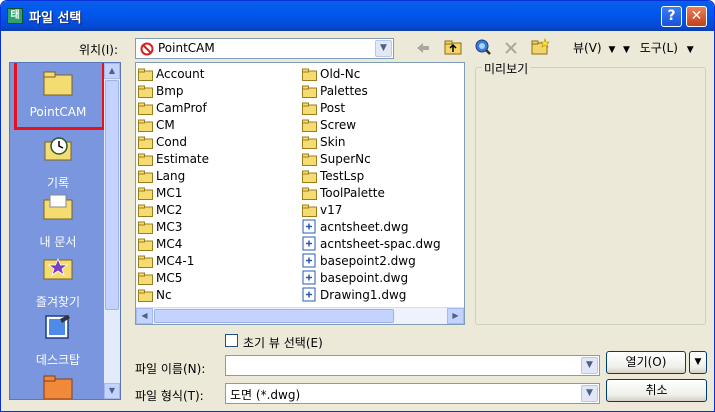  Describe the element at coordinates (371, 295) in the screenshot. I see `list-item: Drawing1.dwg` at that location.